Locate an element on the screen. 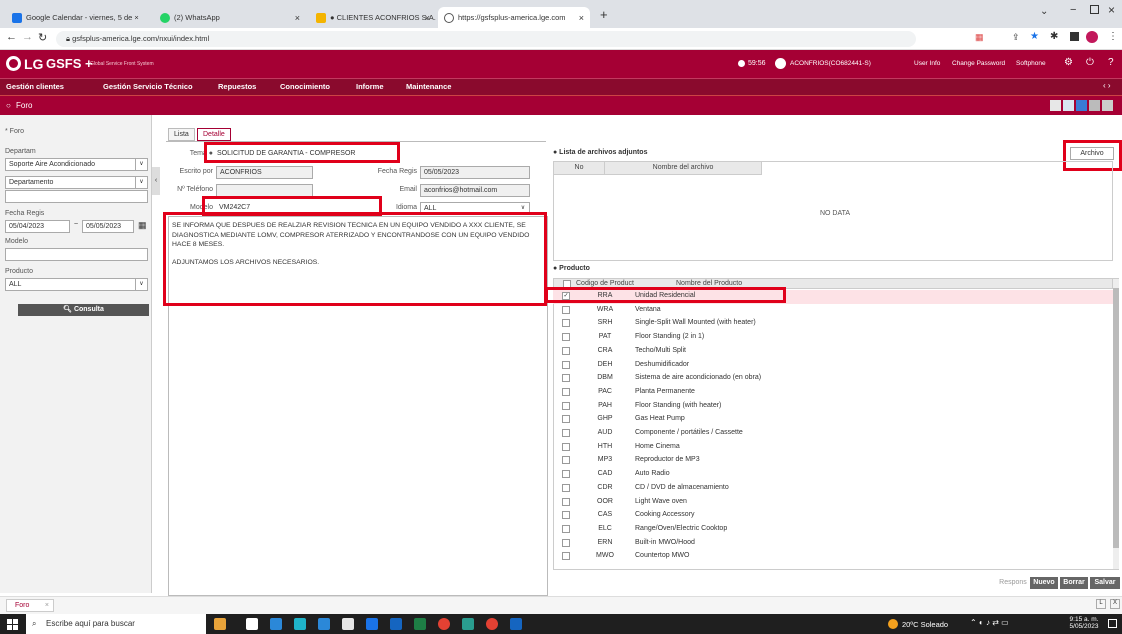 This screenshot has width=1122, height=634. menu-gestion-clientes: Gestión clientes is located at coordinates (35, 86).